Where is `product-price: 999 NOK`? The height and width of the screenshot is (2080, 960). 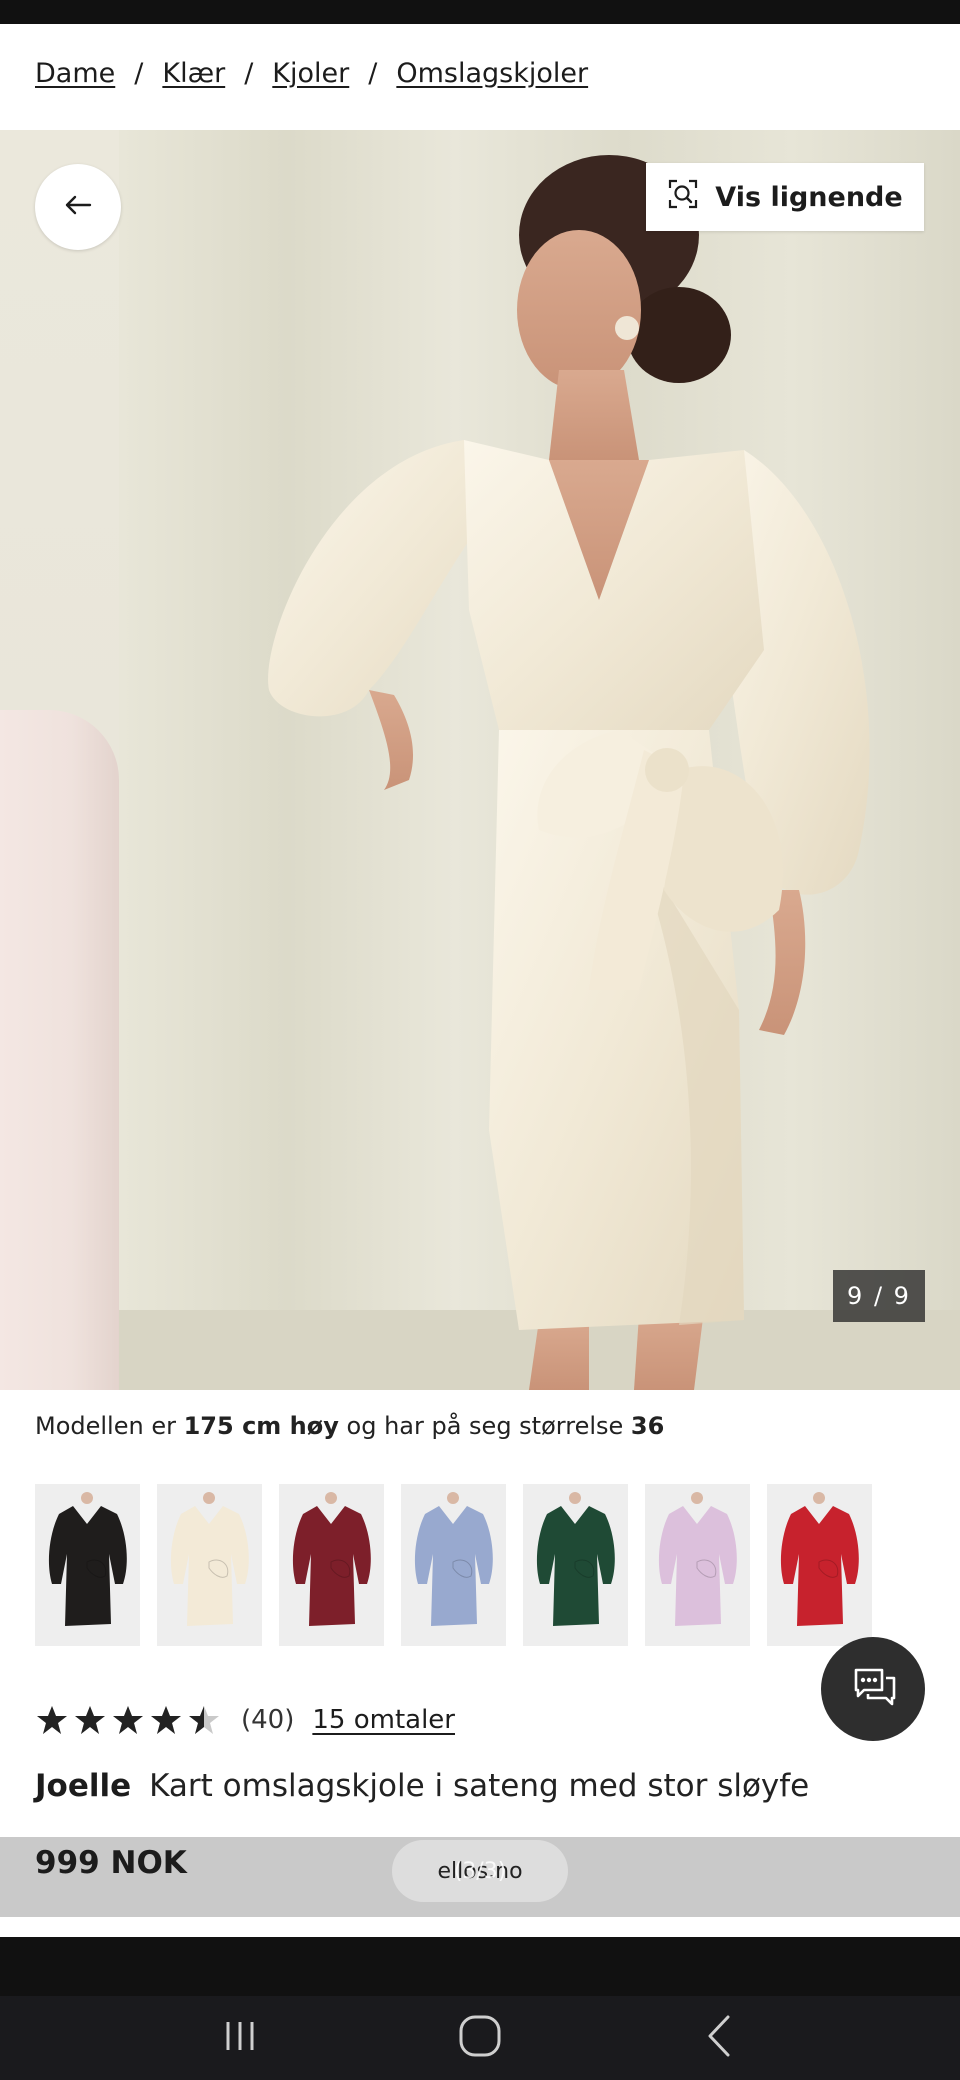
product-price: 999 NOK is located at coordinates (111, 1863).